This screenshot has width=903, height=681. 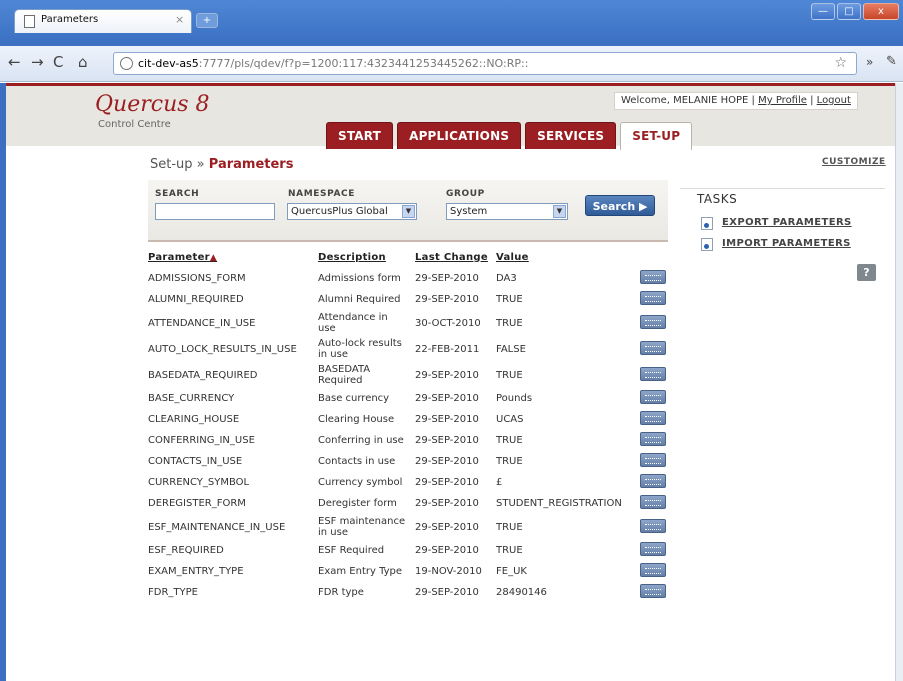 What do you see at coordinates (352, 211) in the screenshot?
I see `namespace-select: QuercusPlus Global ▼` at bounding box center [352, 211].